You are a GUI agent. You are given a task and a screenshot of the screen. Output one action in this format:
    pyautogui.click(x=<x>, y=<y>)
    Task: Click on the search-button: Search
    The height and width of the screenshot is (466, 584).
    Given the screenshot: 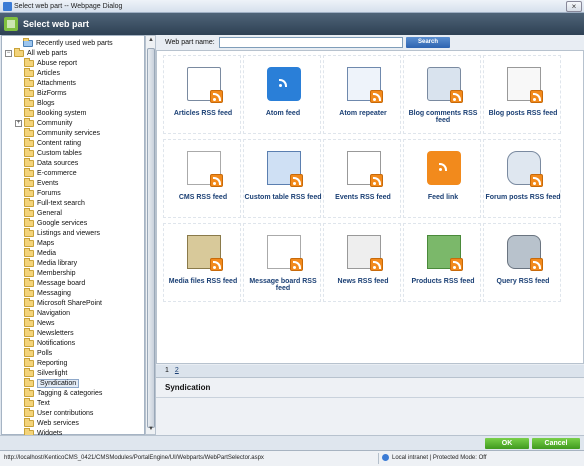 What is the action you would take?
    pyautogui.click(x=428, y=42)
    